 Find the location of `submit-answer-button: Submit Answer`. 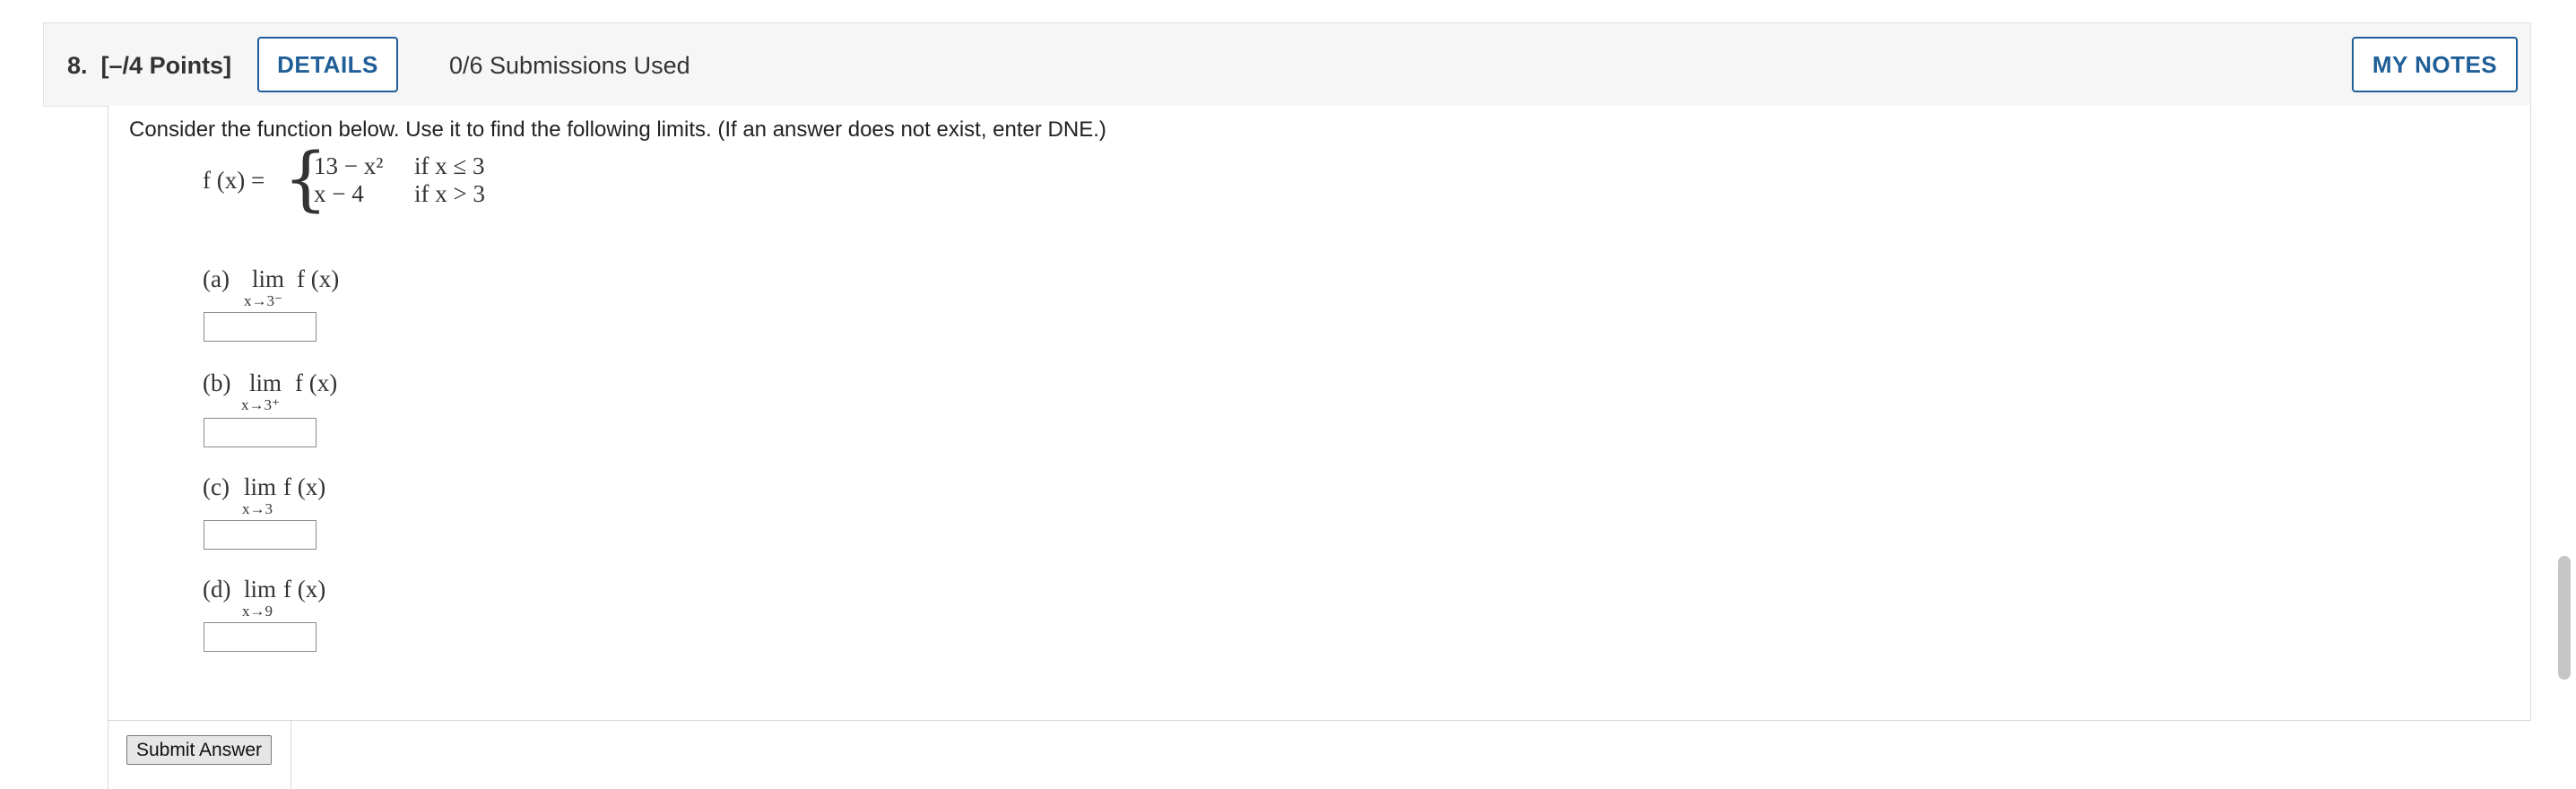

submit-answer-button: Submit Answer is located at coordinates (199, 750).